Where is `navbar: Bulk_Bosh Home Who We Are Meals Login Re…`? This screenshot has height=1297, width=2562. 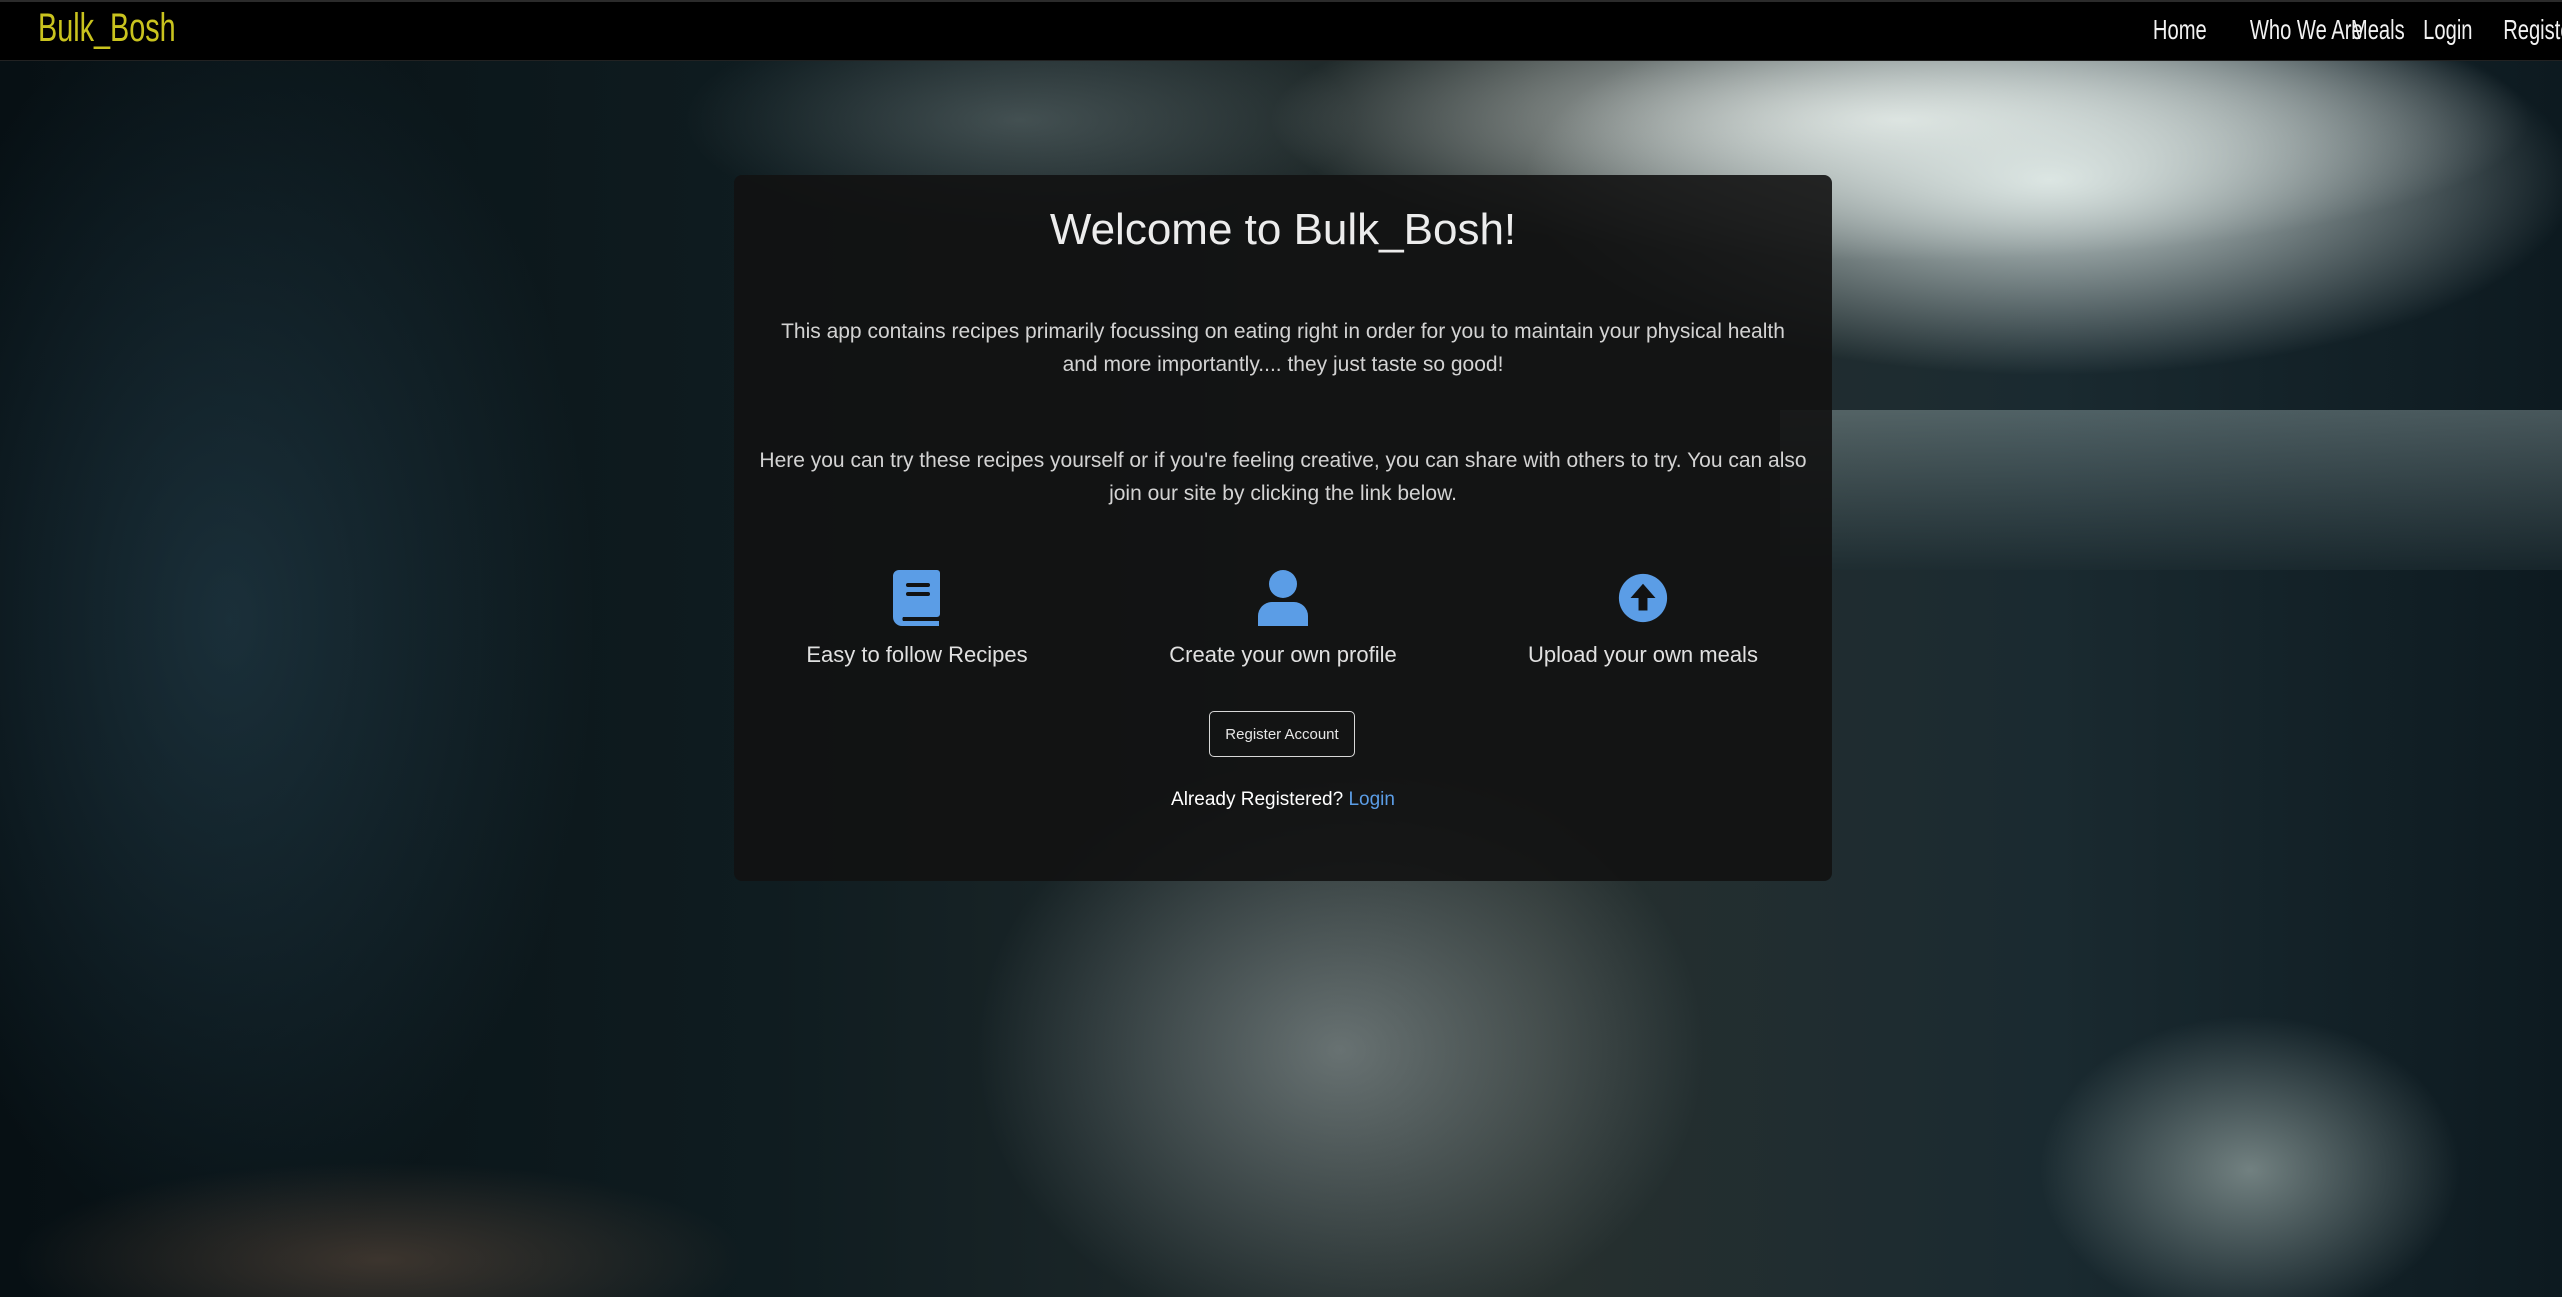 navbar: Bulk_Bosh Home Who We Are Meals Login Re… is located at coordinates (1281, 30).